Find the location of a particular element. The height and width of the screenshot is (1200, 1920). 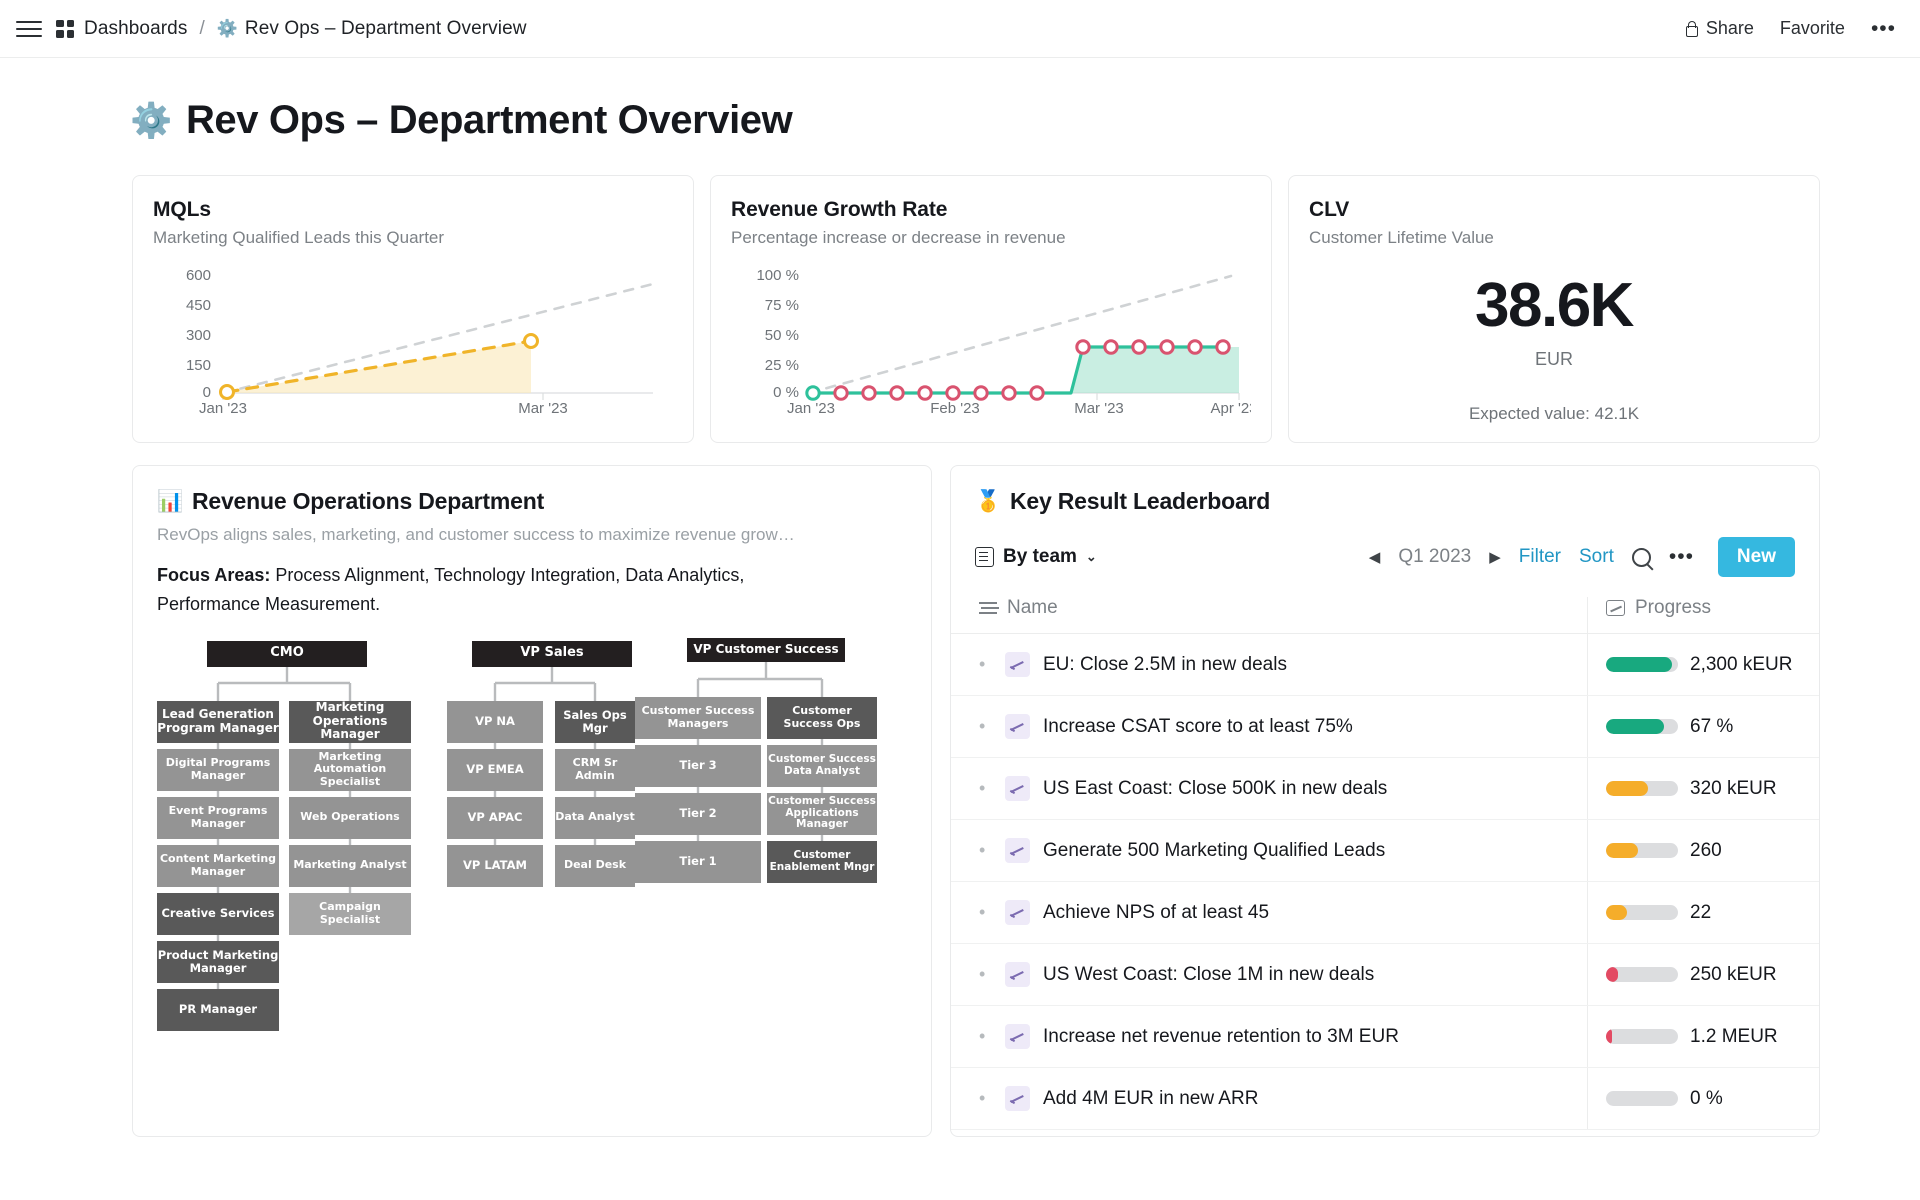

leaderboard-more-button: ••• is located at coordinates (1681, 556).